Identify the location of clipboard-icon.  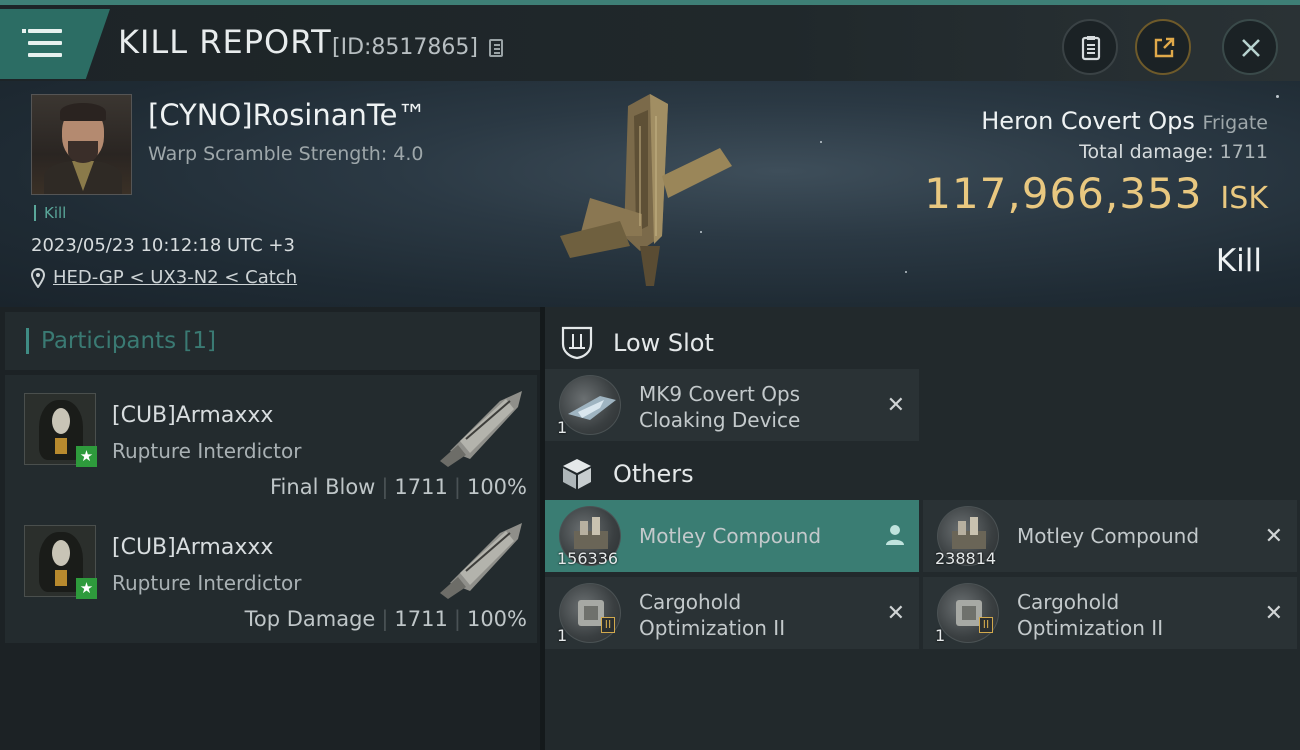
(1091, 48).